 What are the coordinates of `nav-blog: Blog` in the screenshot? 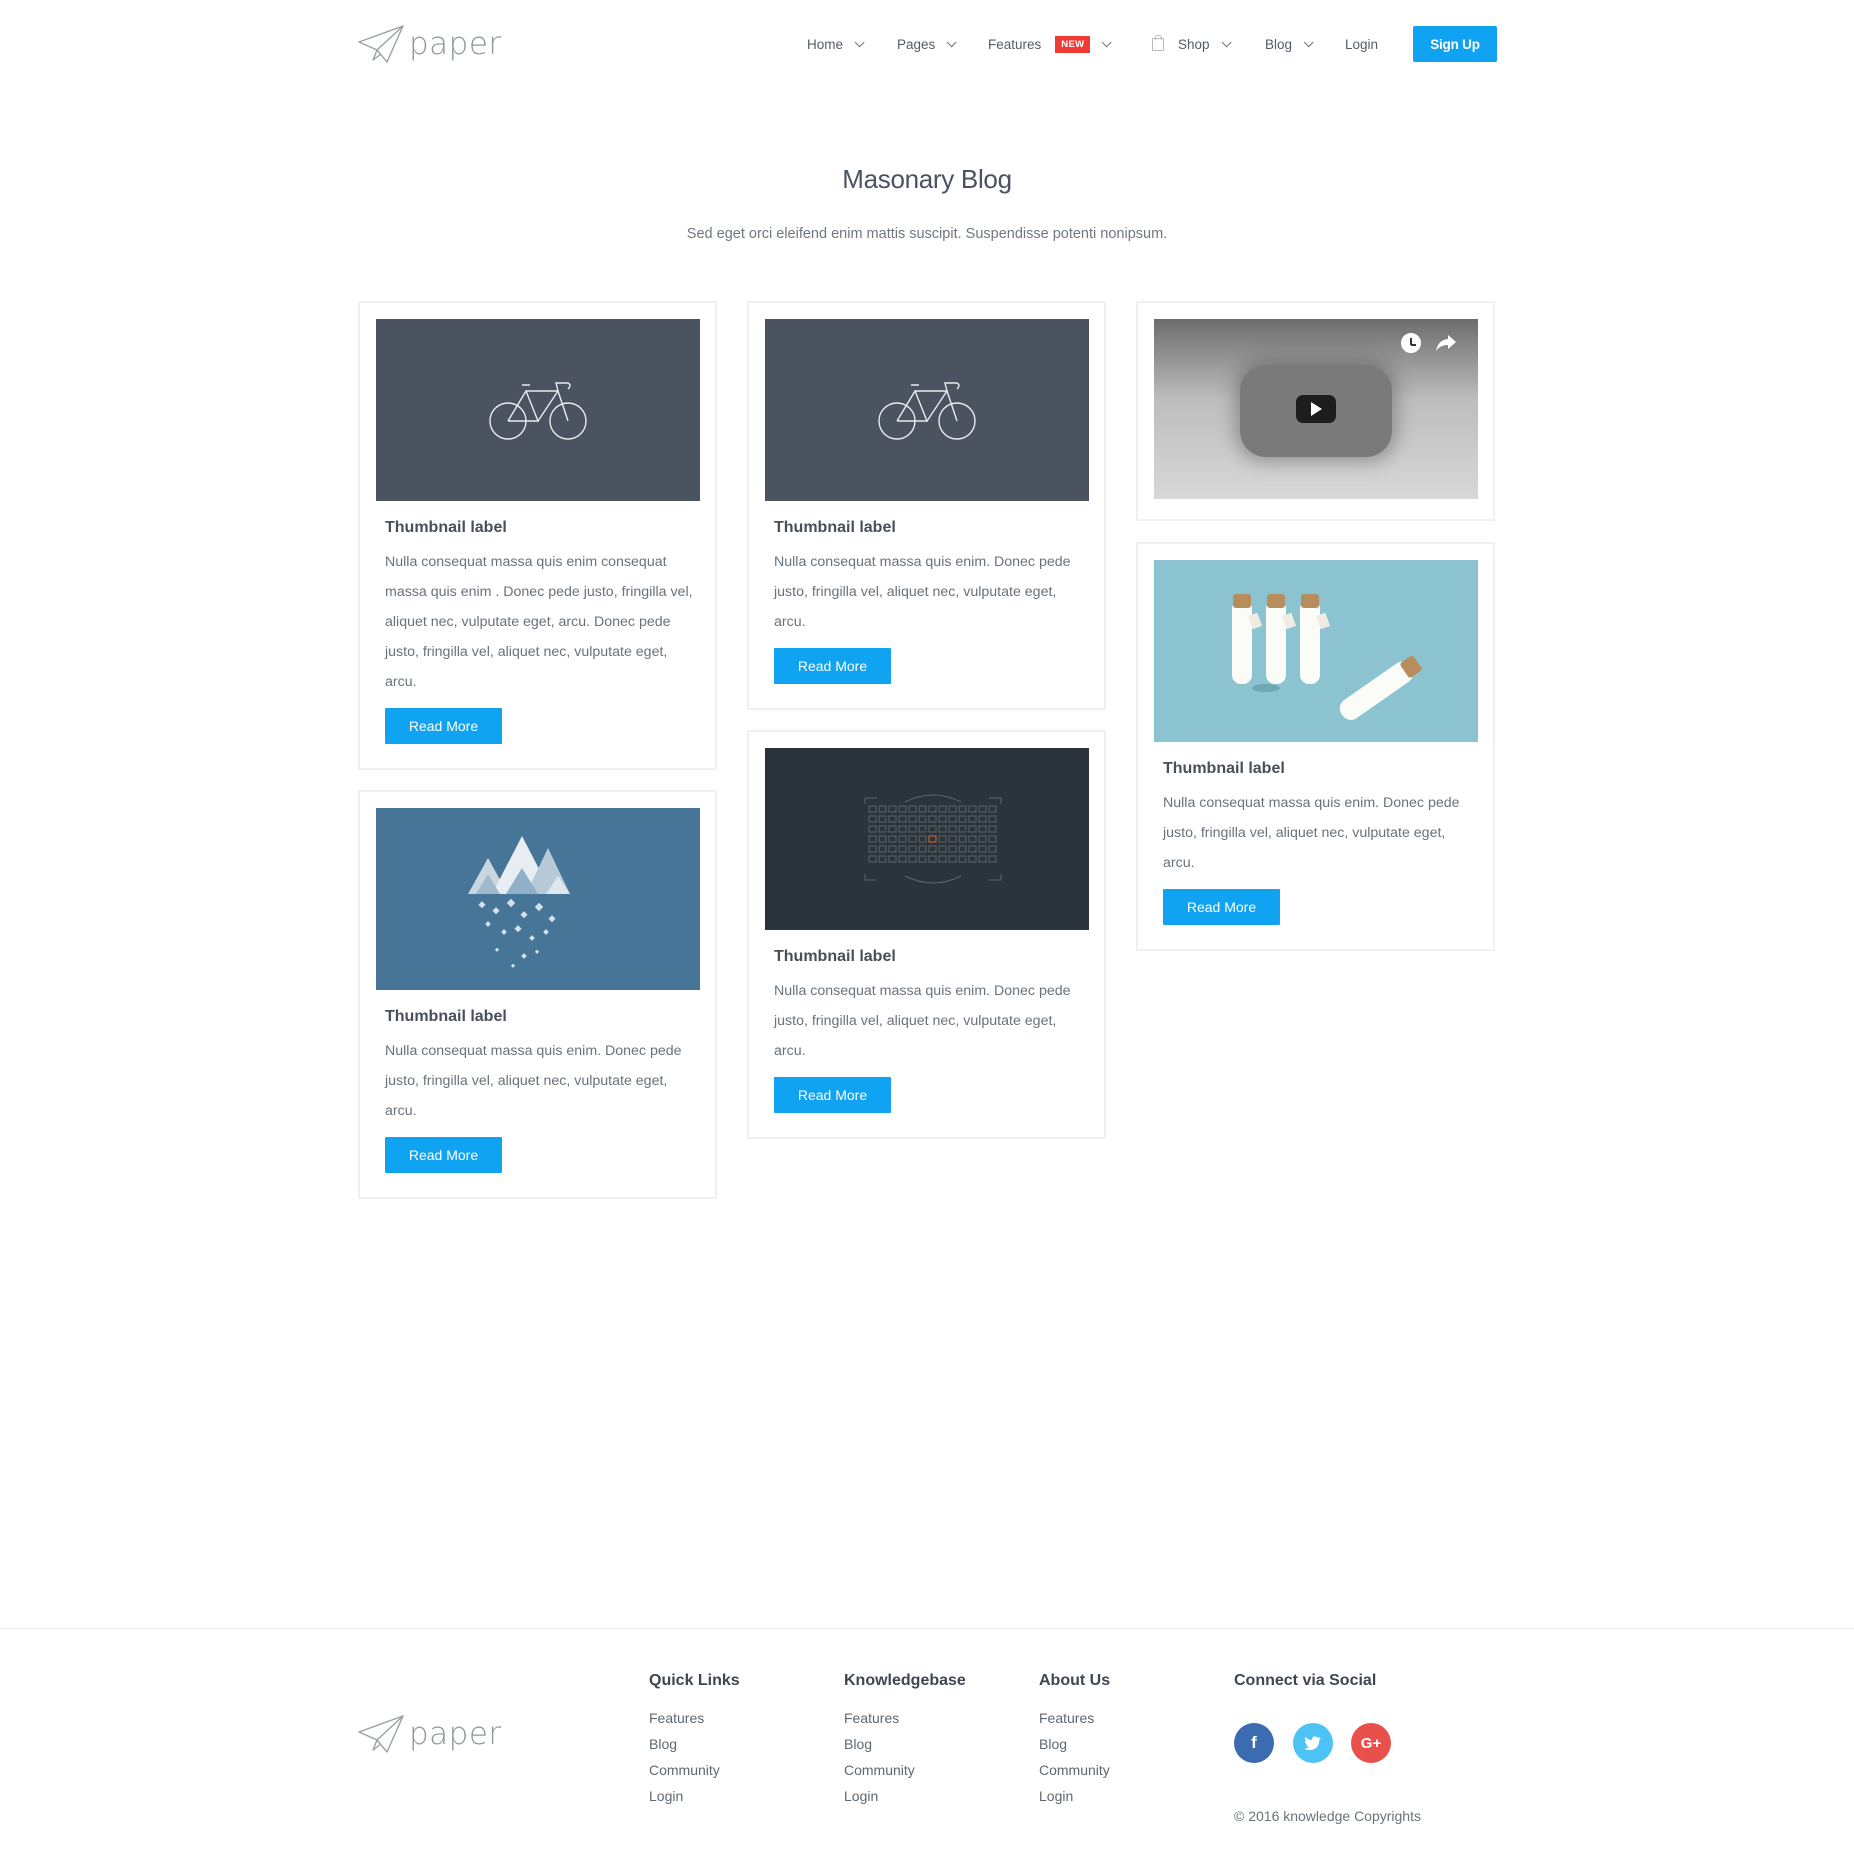 It's located at (1289, 44).